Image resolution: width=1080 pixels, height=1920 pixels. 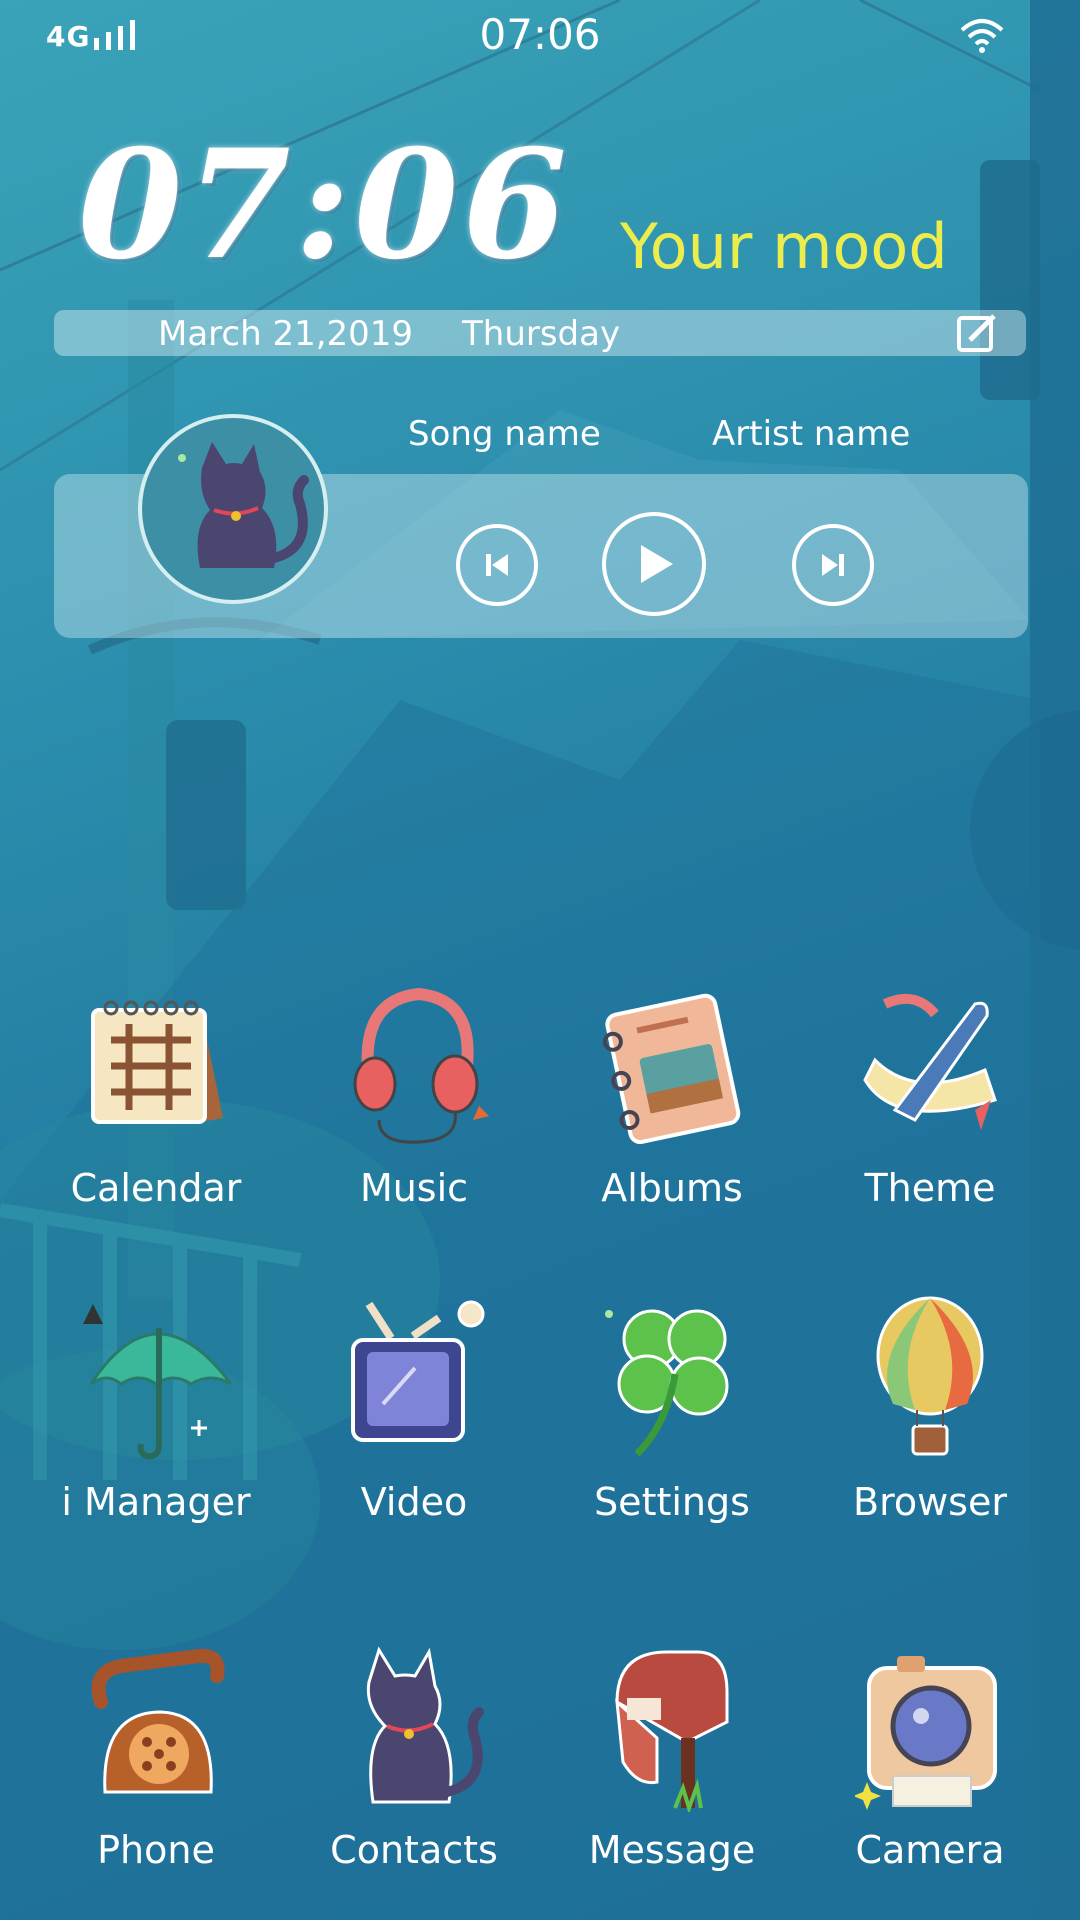 I want to click on app-phone: Phone, so click(x=151, y=1772).